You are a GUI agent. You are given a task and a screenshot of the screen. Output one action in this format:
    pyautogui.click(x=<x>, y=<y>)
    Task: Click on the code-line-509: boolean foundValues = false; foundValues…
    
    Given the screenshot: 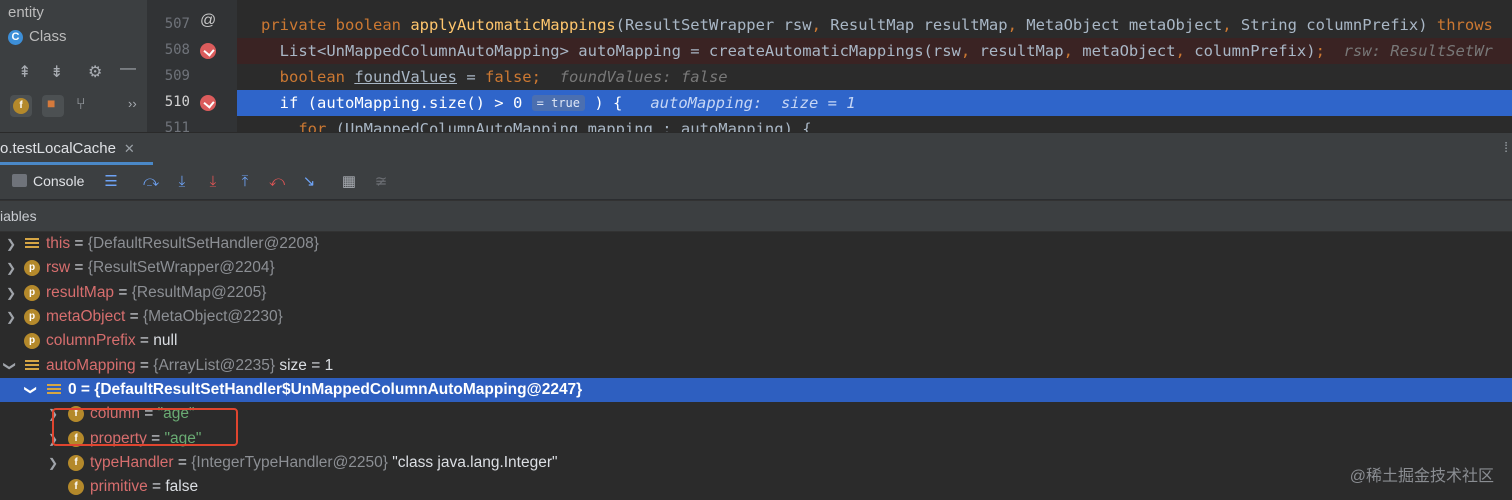 What is the action you would take?
    pyautogui.click(x=874, y=77)
    